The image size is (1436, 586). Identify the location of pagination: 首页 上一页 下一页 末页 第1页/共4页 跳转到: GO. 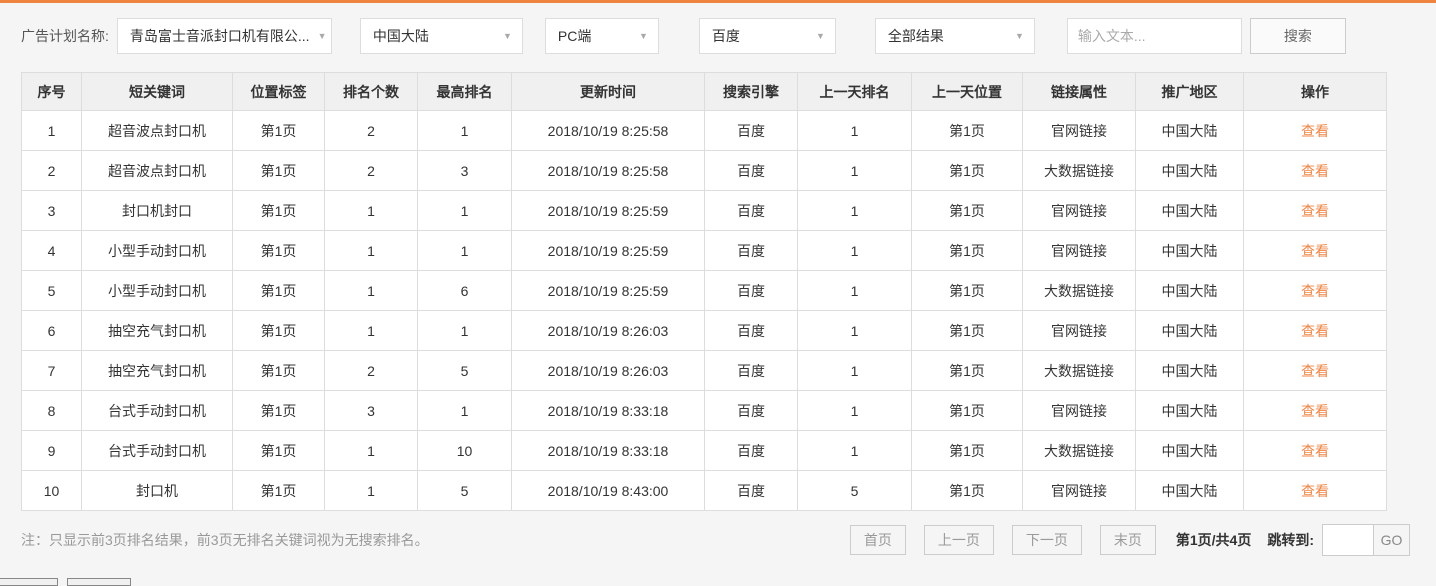
(1121, 540).